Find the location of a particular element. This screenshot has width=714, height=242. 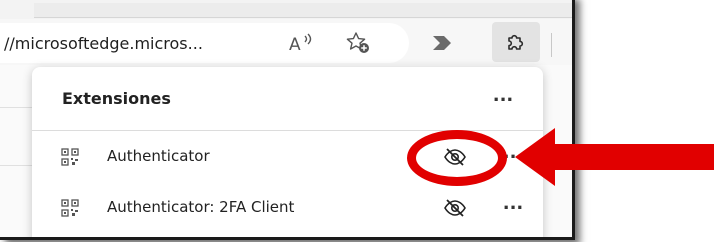

toolbar-separator is located at coordinates (551, 45).